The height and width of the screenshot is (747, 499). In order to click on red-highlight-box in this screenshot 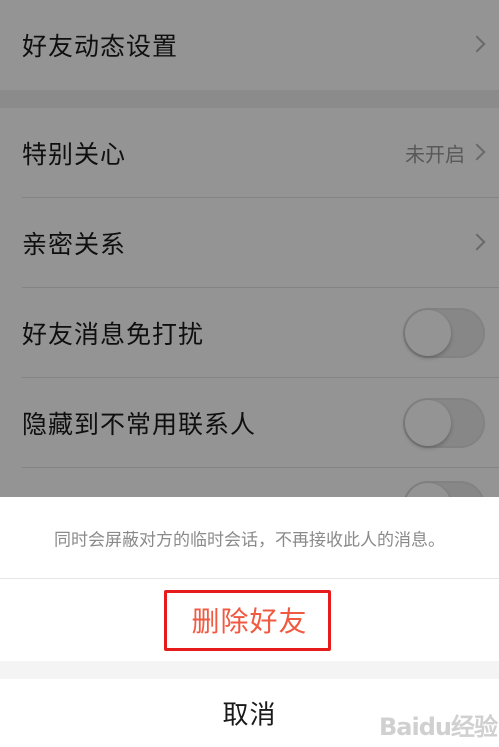, I will do `click(247, 620)`.